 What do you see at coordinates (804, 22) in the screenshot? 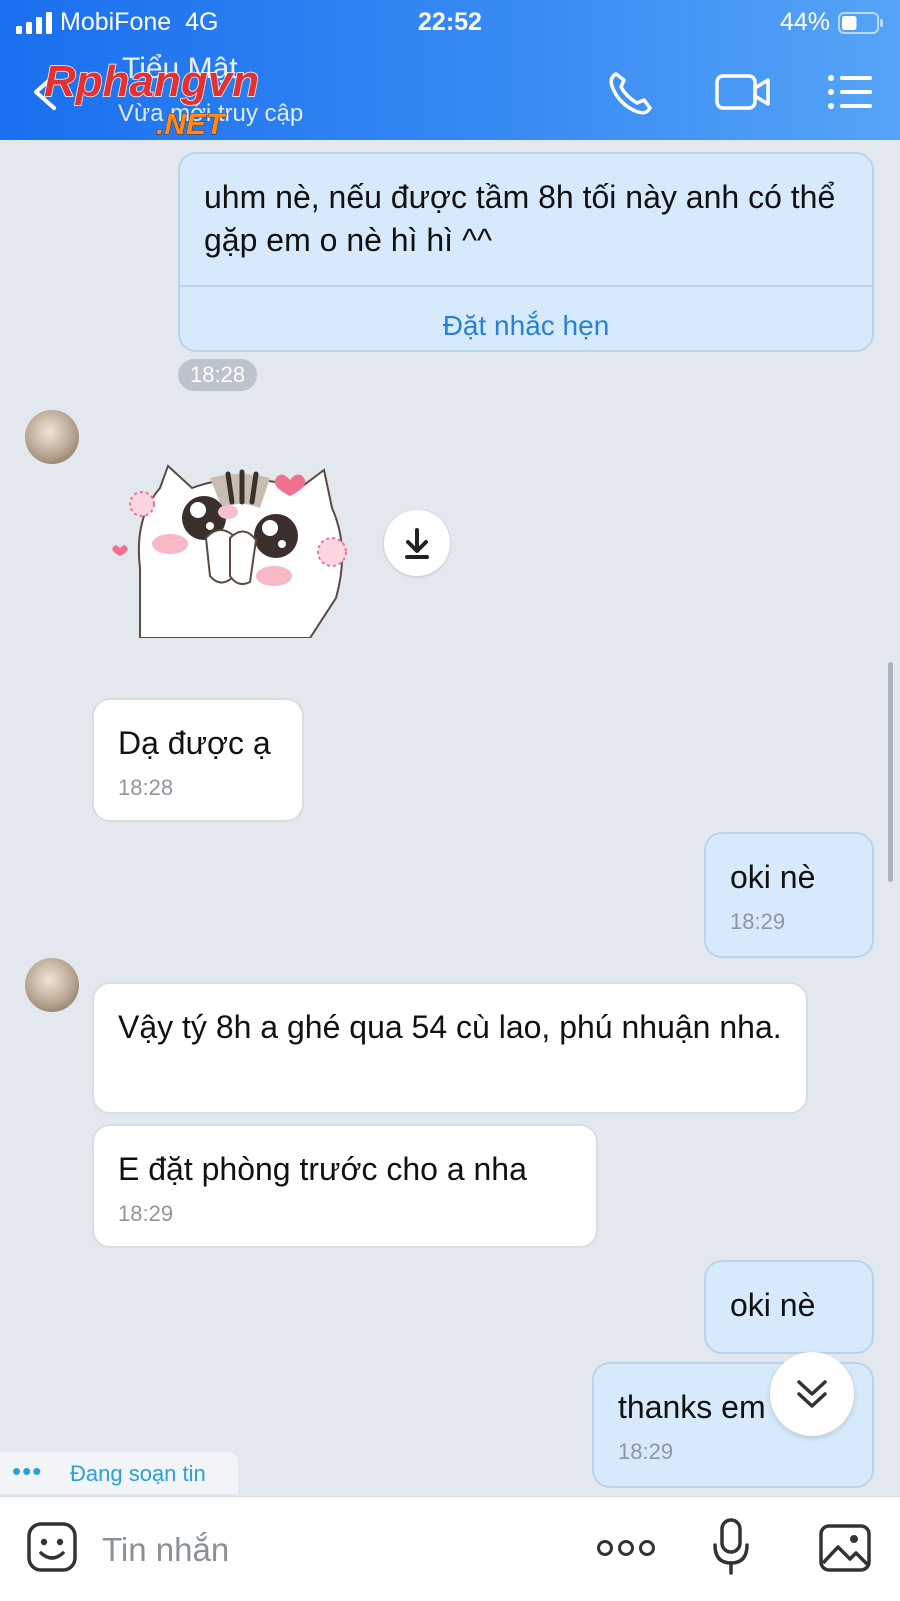
I see `battery-percent: 44%` at bounding box center [804, 22].